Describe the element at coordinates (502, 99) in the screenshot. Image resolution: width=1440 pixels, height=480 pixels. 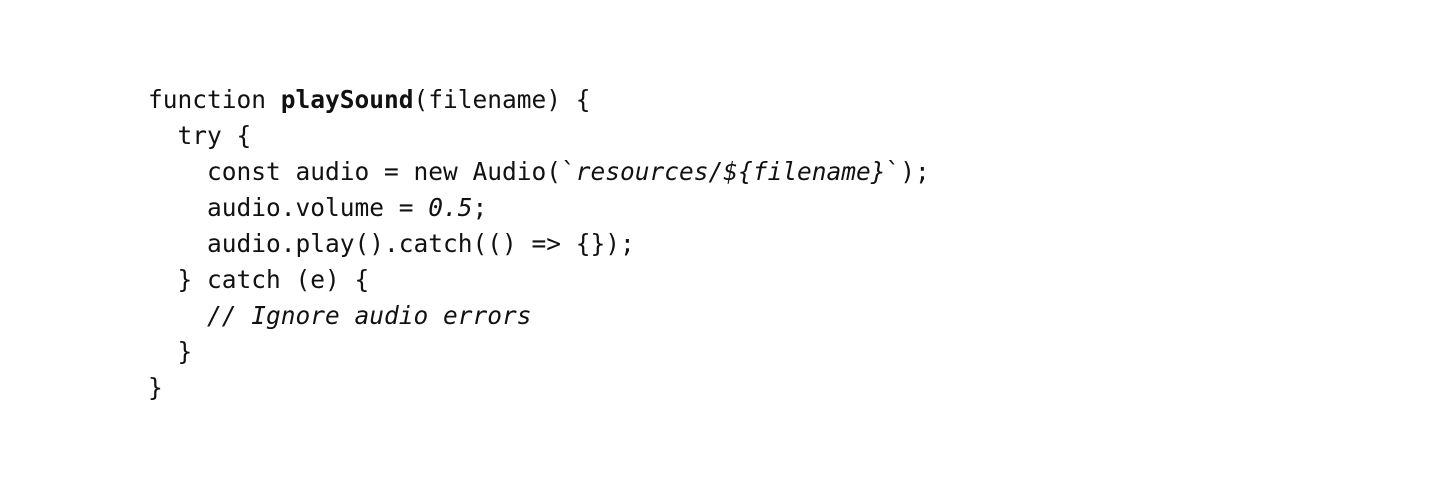
I see `function-params: (filename) {` at that location.